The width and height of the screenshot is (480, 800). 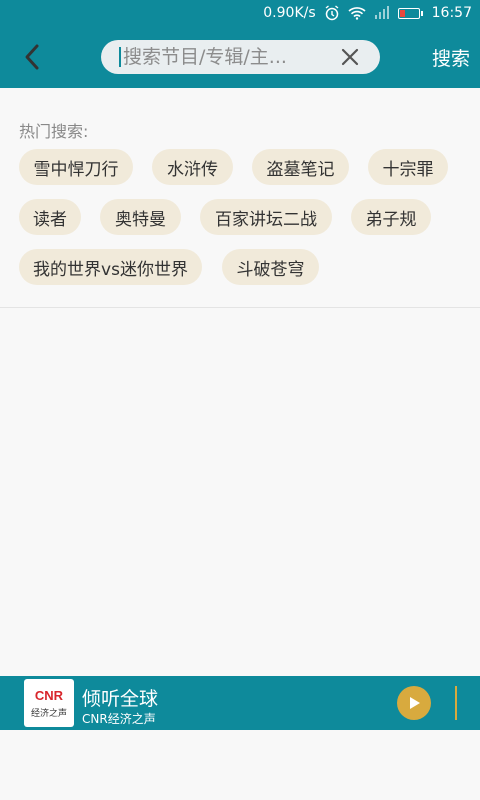 I want to click on wifi-icon, so click(x=357, y=13).